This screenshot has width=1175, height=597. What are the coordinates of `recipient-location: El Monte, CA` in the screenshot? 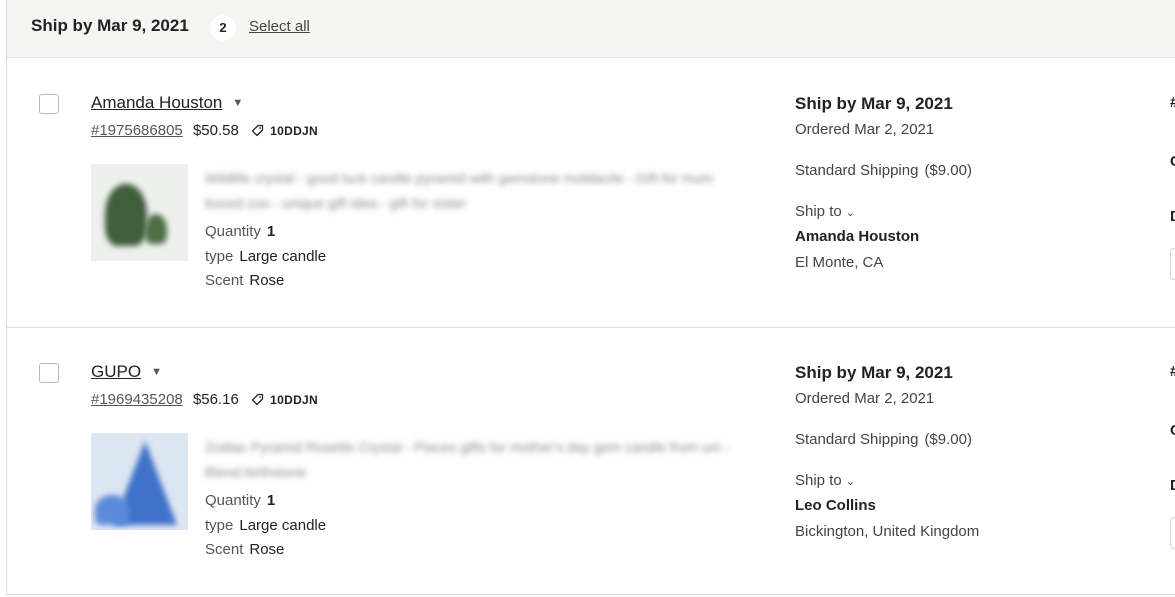 It's located at (839, 262).